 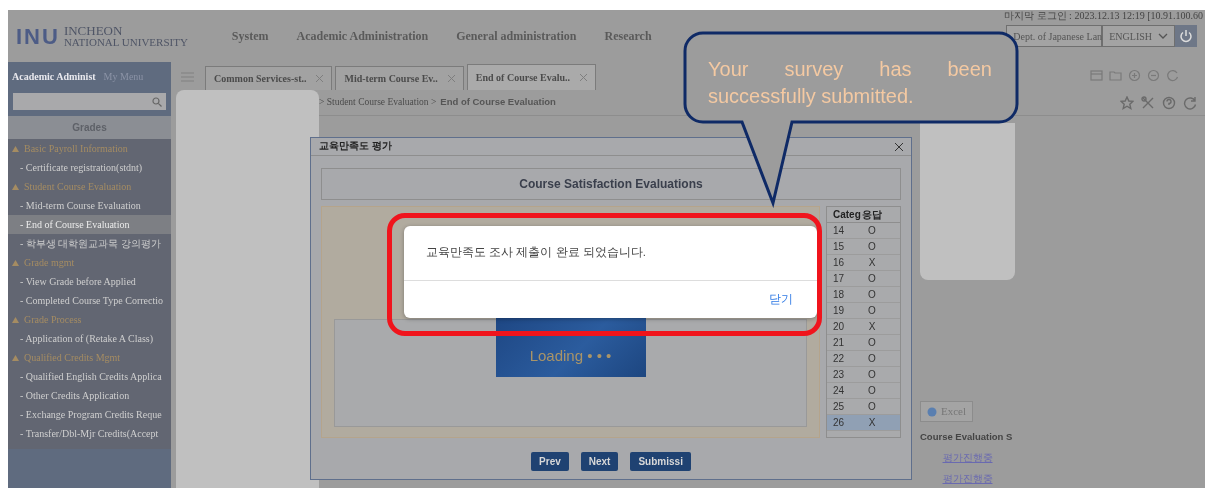 I want to click on close-button: 닫기, so click(x=781, y=299).